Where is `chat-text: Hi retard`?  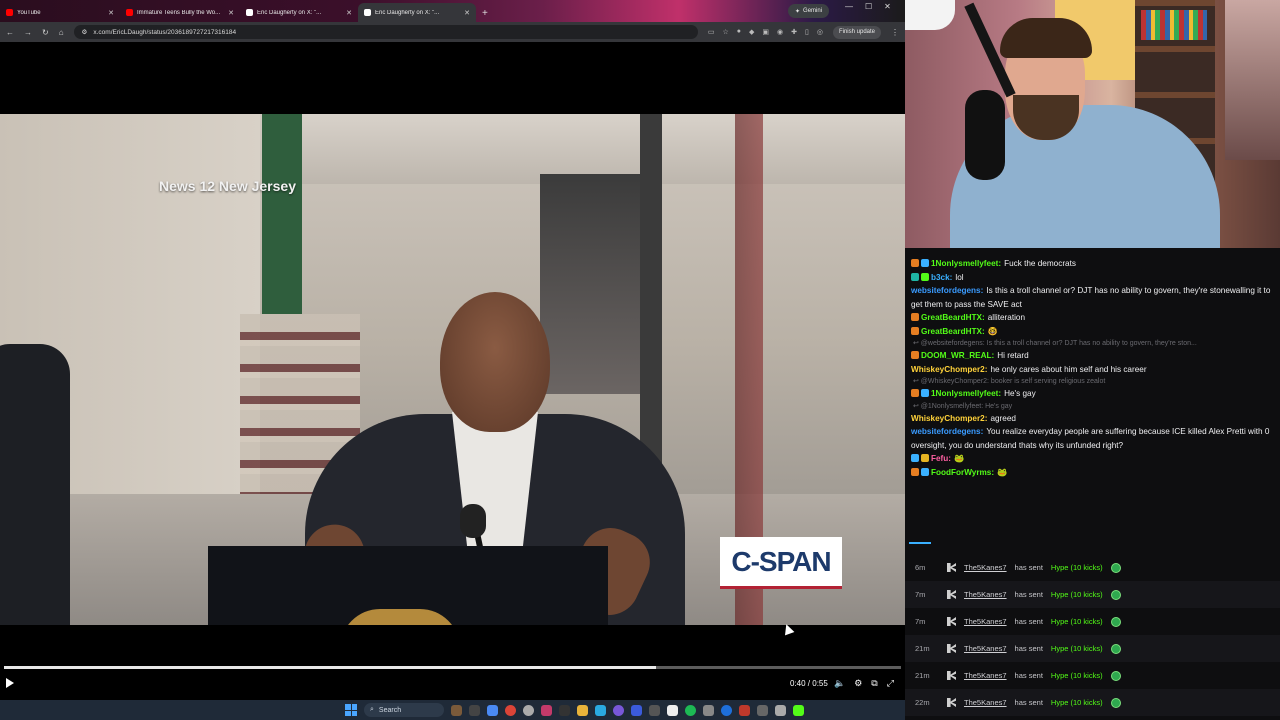 chat-text: Hi retard is located at coordinates (1013, 355).